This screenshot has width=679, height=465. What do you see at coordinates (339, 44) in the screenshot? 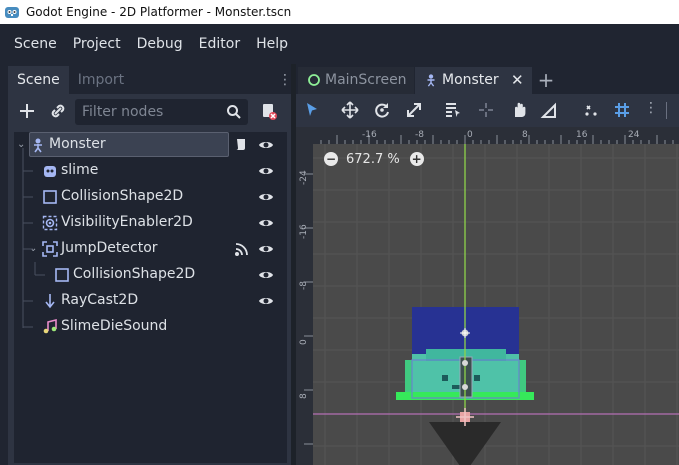
I see `menu-bar: Scene Project Debug Editor Help` at bounding box center [339, 44].